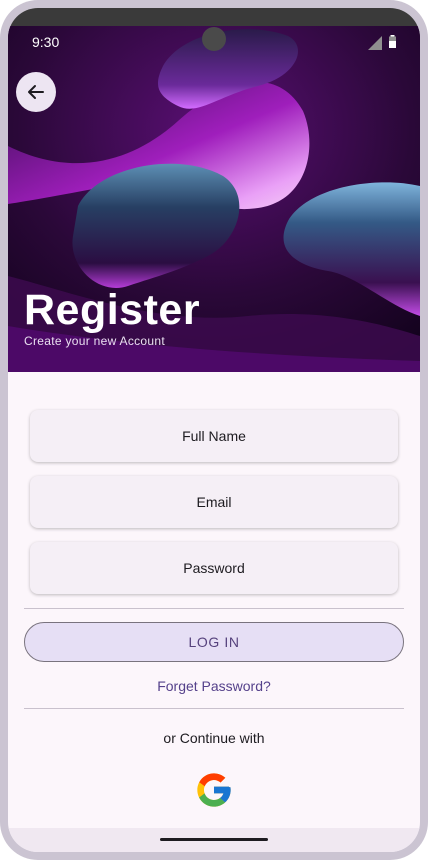 The image size is (428, 860). What do you see at coordinates (214, 18) in the screenshot?
I see `status-bar-background` at bounding box center [214, 18].